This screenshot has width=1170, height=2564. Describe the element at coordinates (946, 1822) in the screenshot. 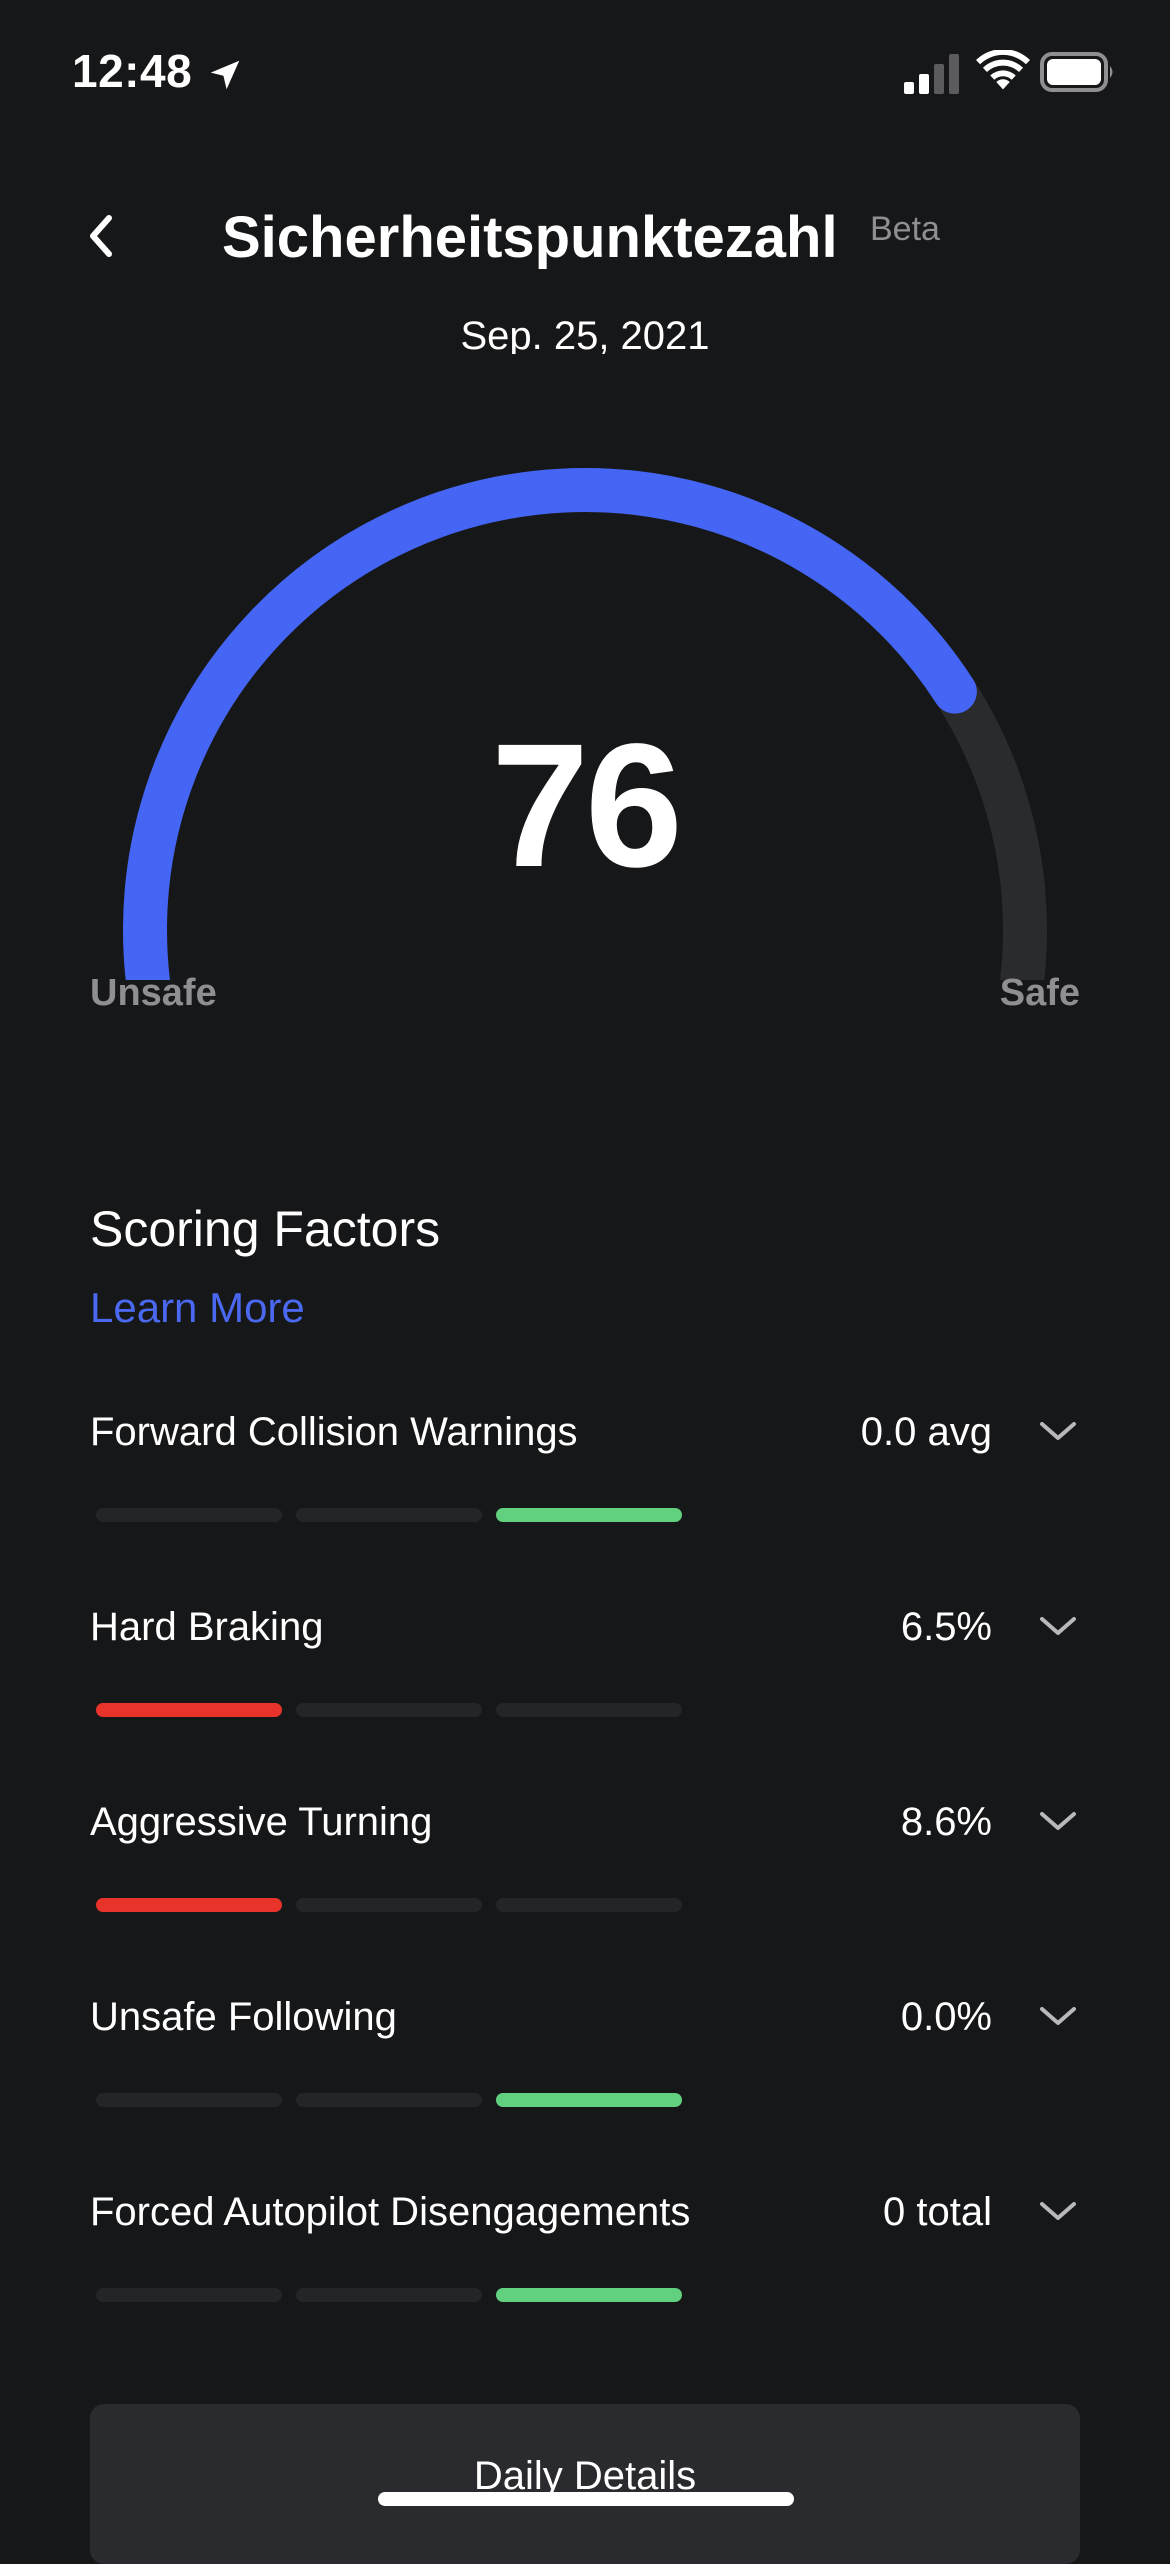

I see `factor-value: 8.6%` at that location.